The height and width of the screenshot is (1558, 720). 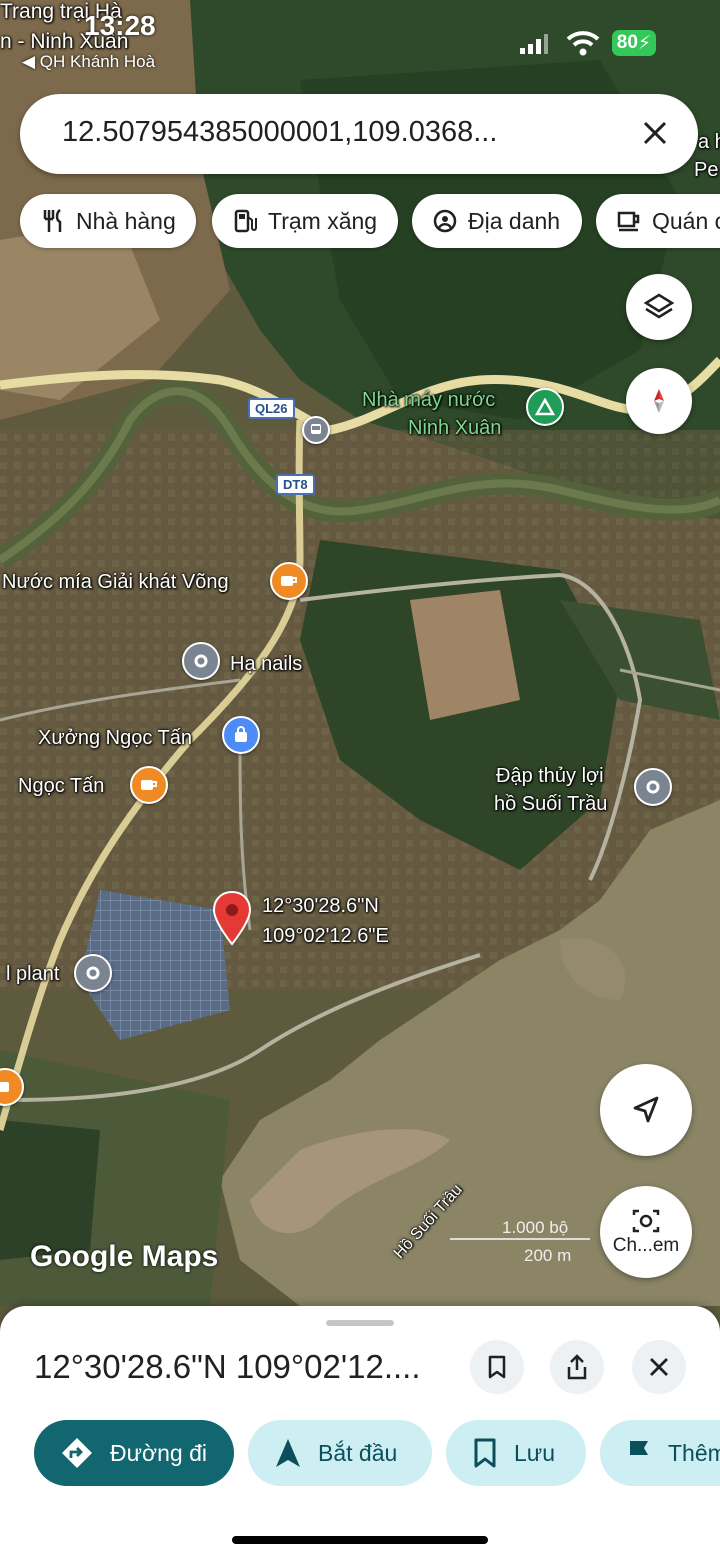 I want to click on chip-gas-stations: Trạm xăng, so click(x=305, y=221).